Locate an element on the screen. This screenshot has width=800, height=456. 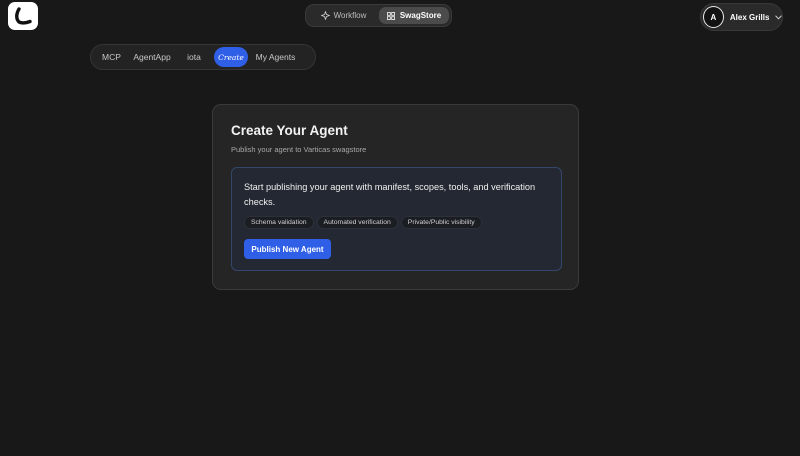
category-tabs: MCP AgentApp iota Create My Agents is located at coordinates (203, 57).